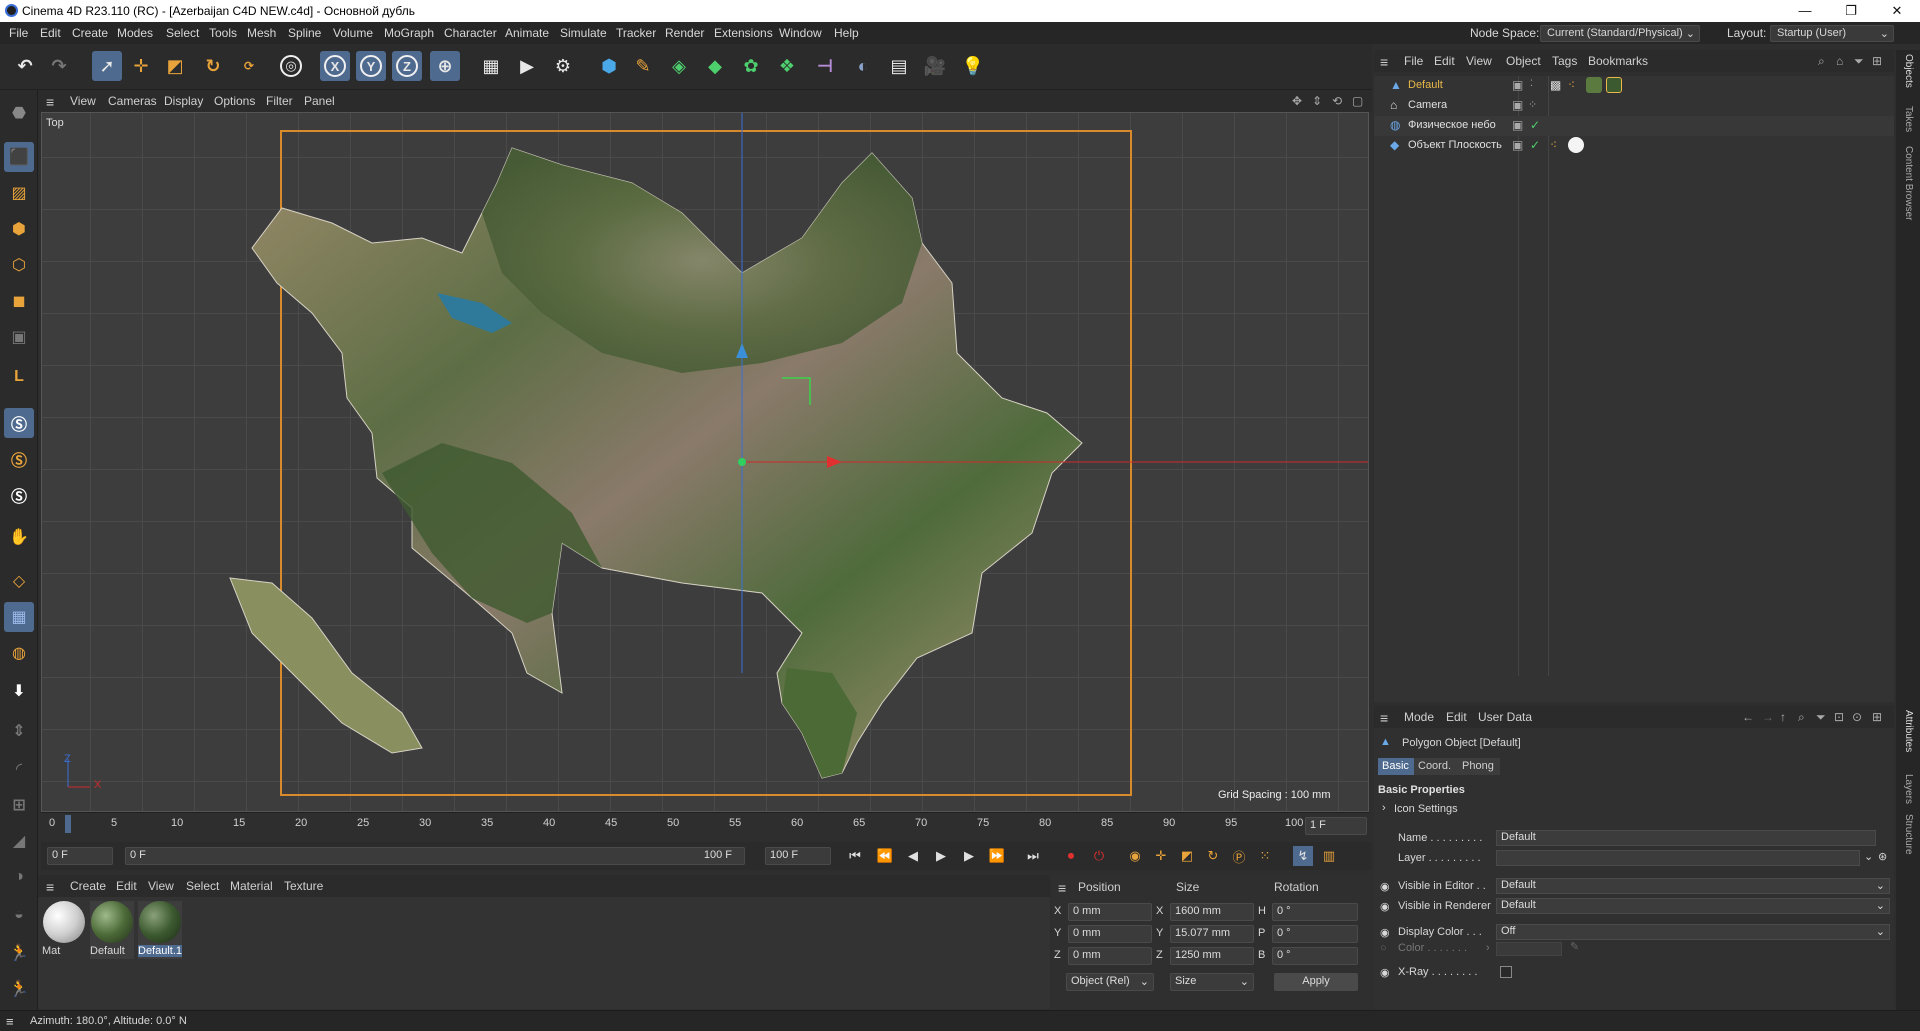  I want to click on tab-attributes: Attributes, so click(1908, 731).